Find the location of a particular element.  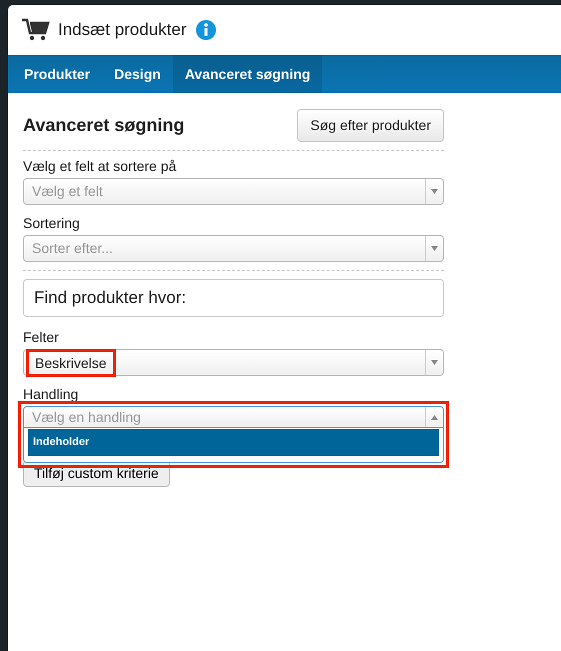

section-heading: Avanceret søgning is located at coordinates (103, 125).